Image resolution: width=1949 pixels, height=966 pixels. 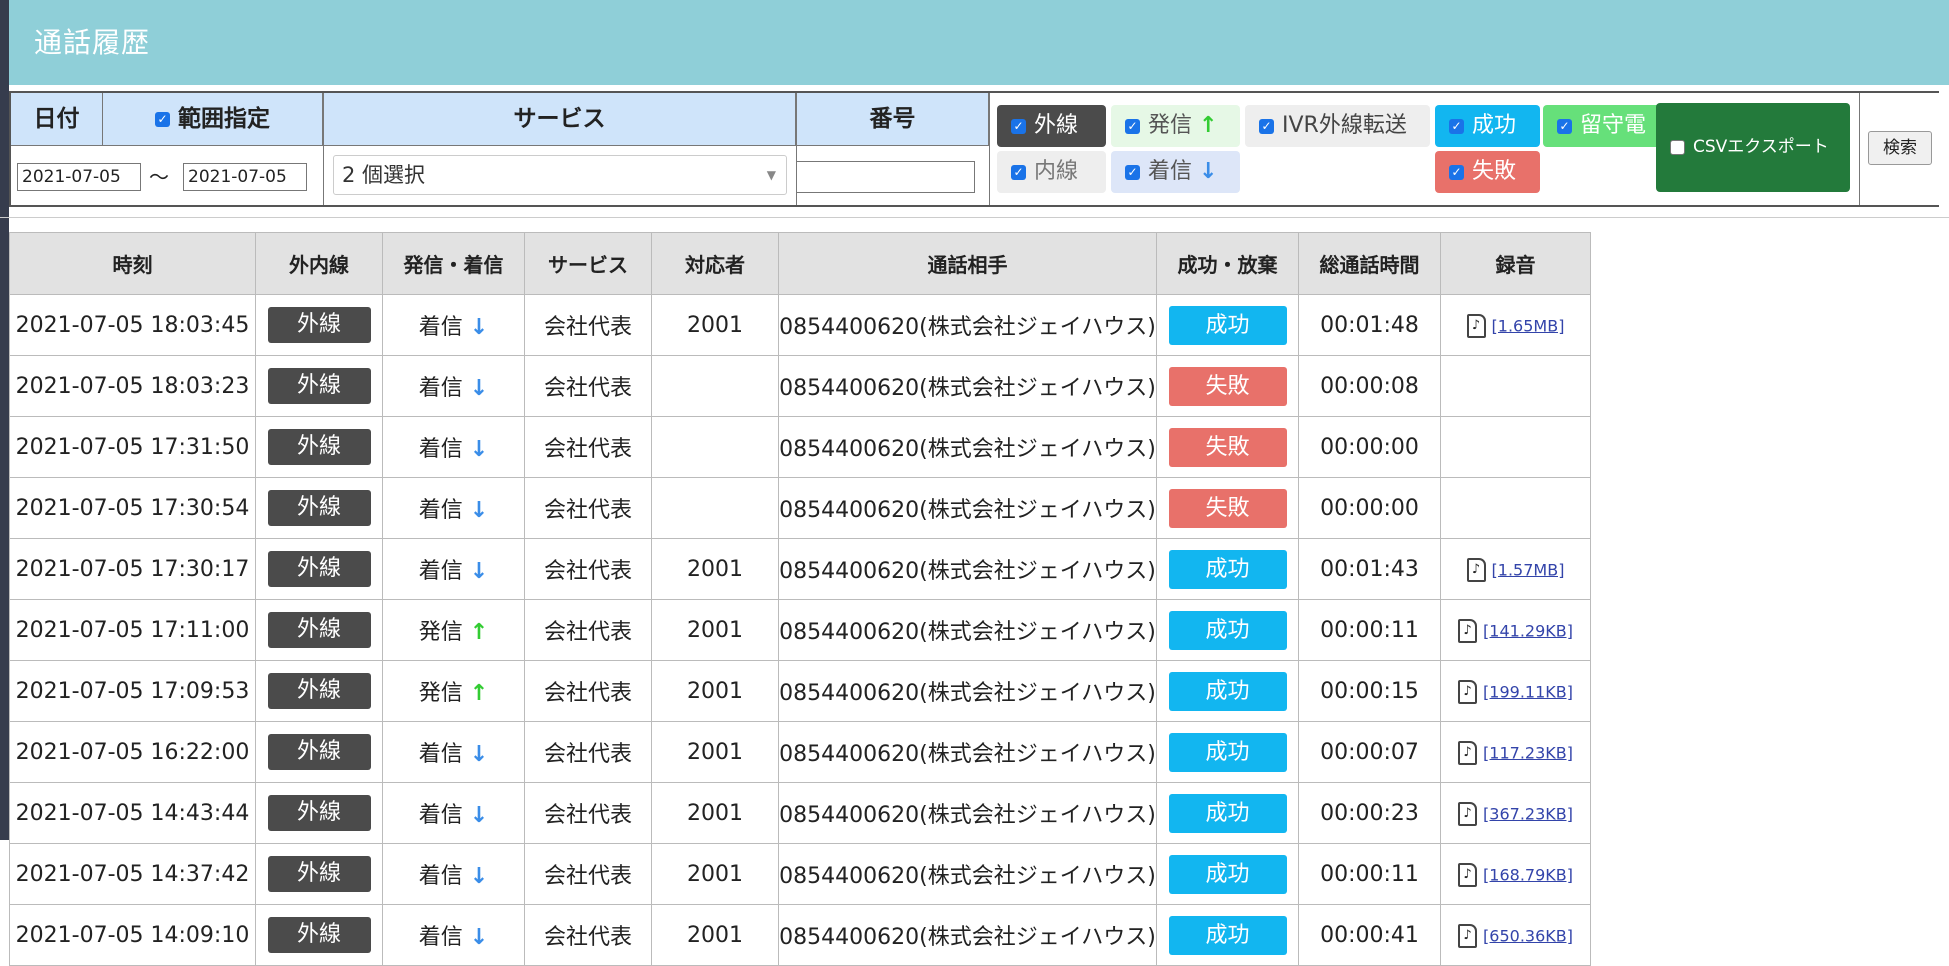 I want to click on recording-link: [650.36KB], so click(x=1528, y=935).